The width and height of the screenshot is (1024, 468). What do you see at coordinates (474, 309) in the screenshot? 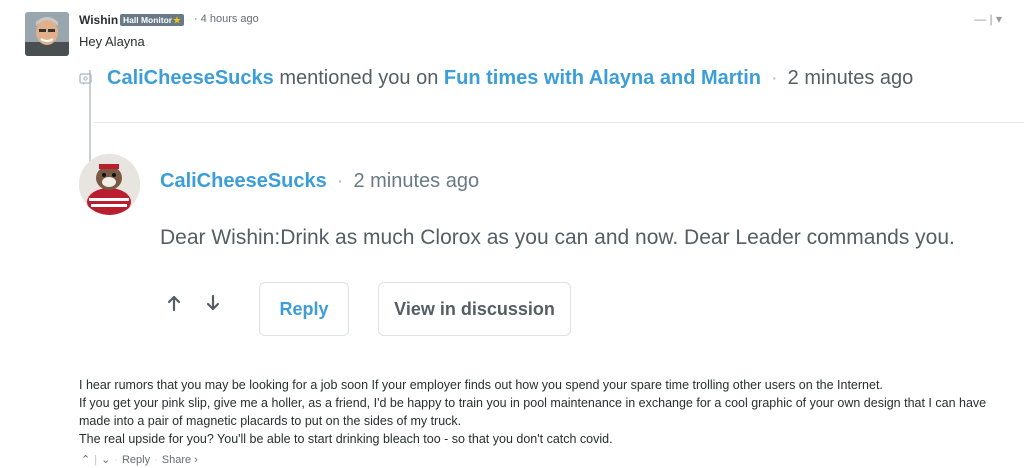
I see `view-in-discussion-button: View in discussion` at bounding box center [474, 309].